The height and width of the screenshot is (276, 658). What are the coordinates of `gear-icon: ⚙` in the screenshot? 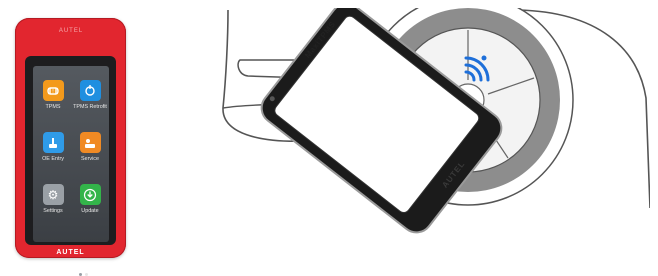 It's located at (53, 194).